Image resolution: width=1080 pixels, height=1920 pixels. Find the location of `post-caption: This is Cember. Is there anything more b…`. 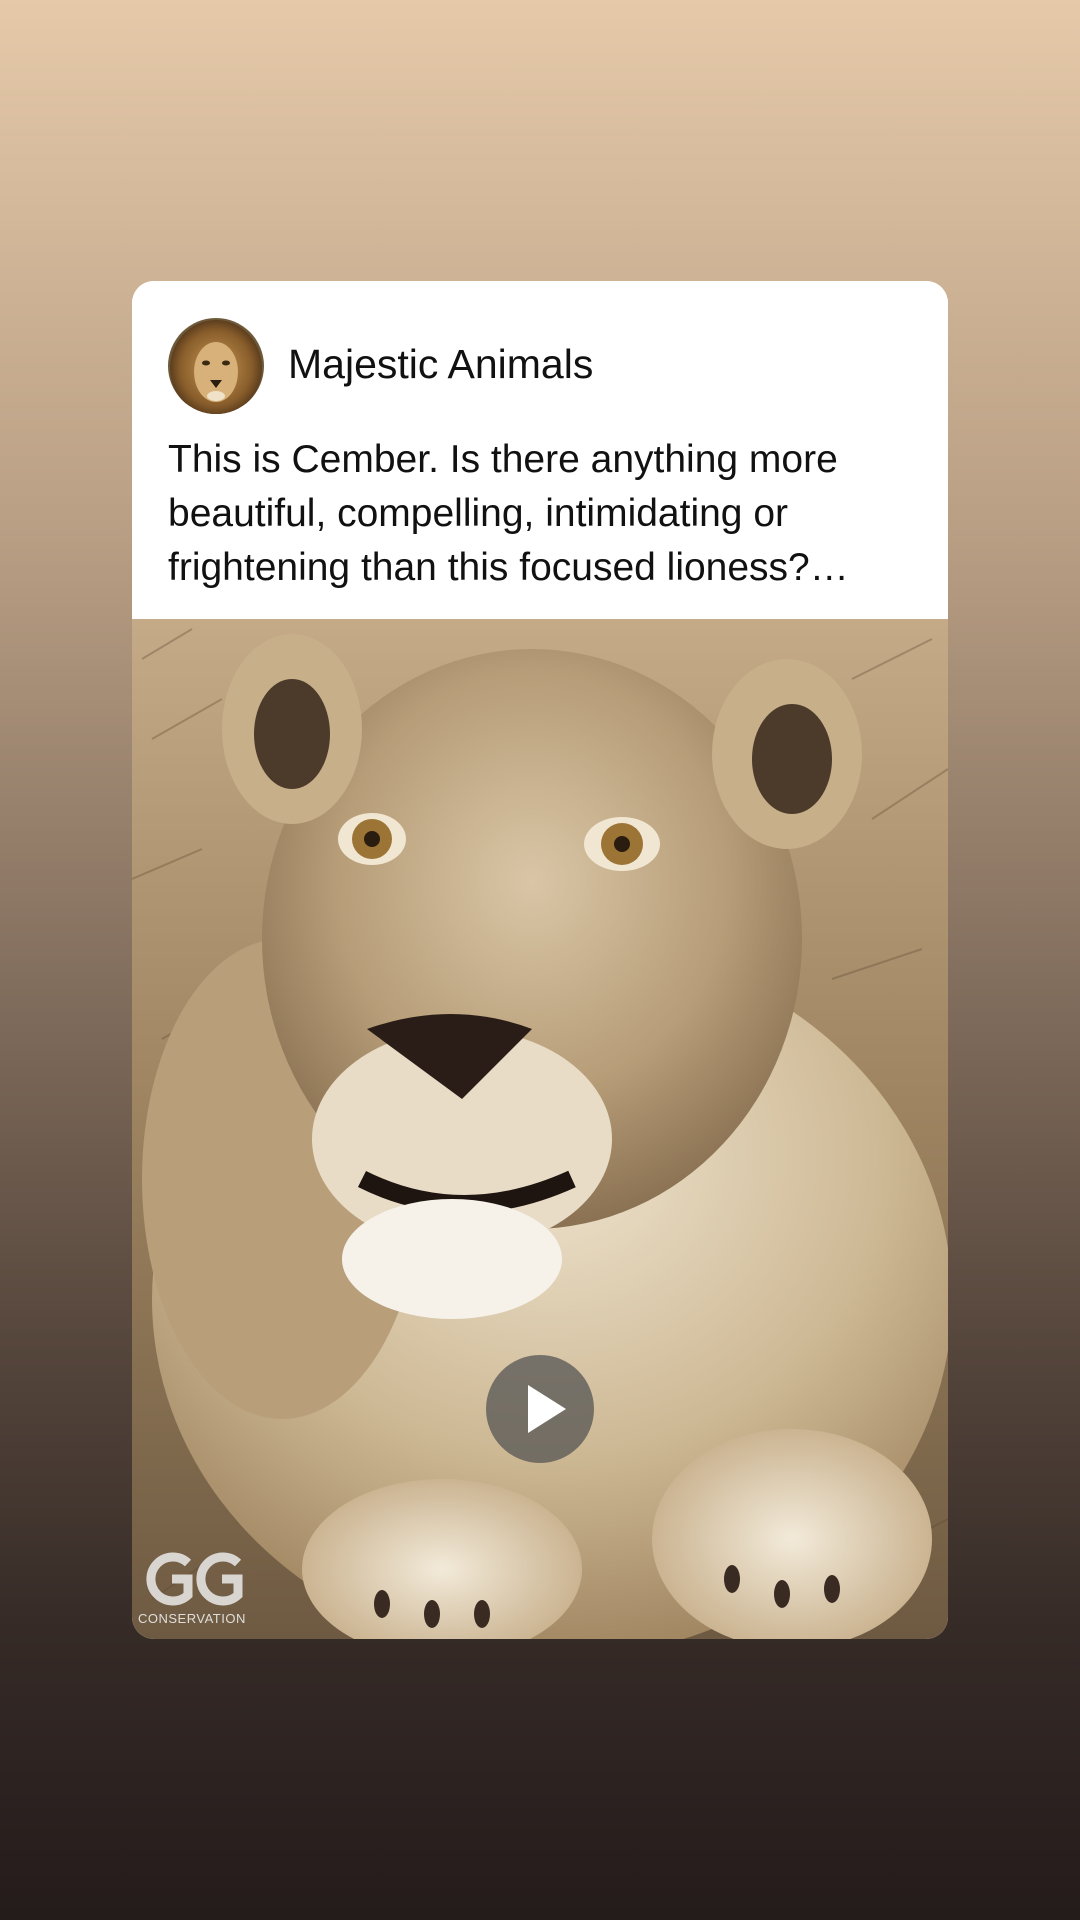

post-caption: This is Cember. Is there anything more b… is located at coordinates (548, 514).